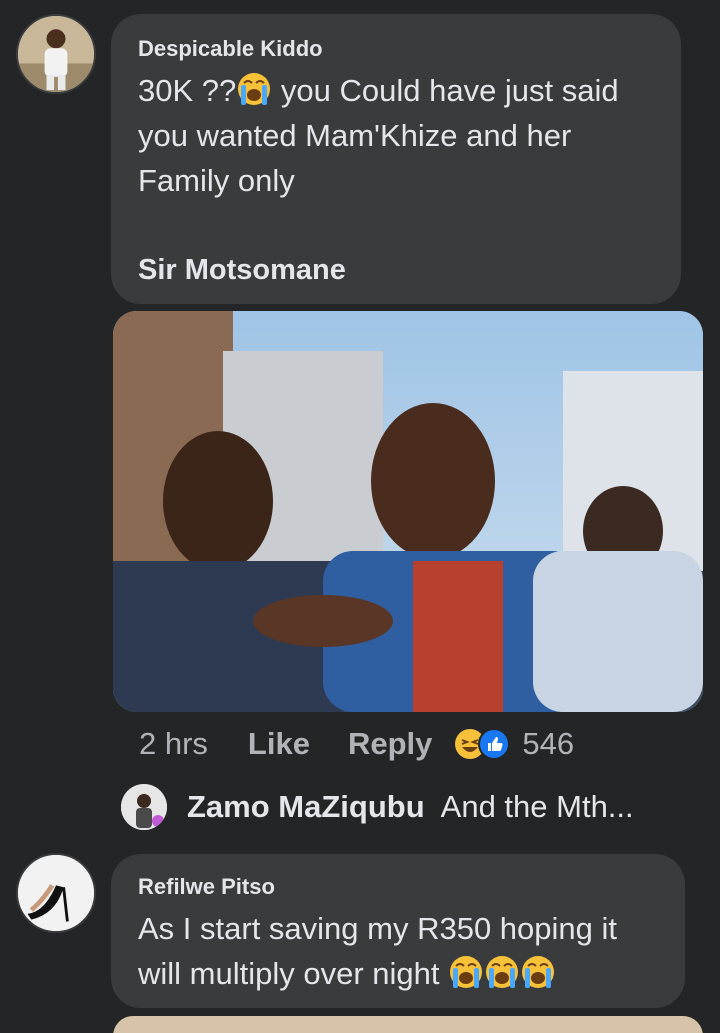 This screenshot has width=720, height=1033. I want to click on reaction-summary: 546, so click(514, 744).